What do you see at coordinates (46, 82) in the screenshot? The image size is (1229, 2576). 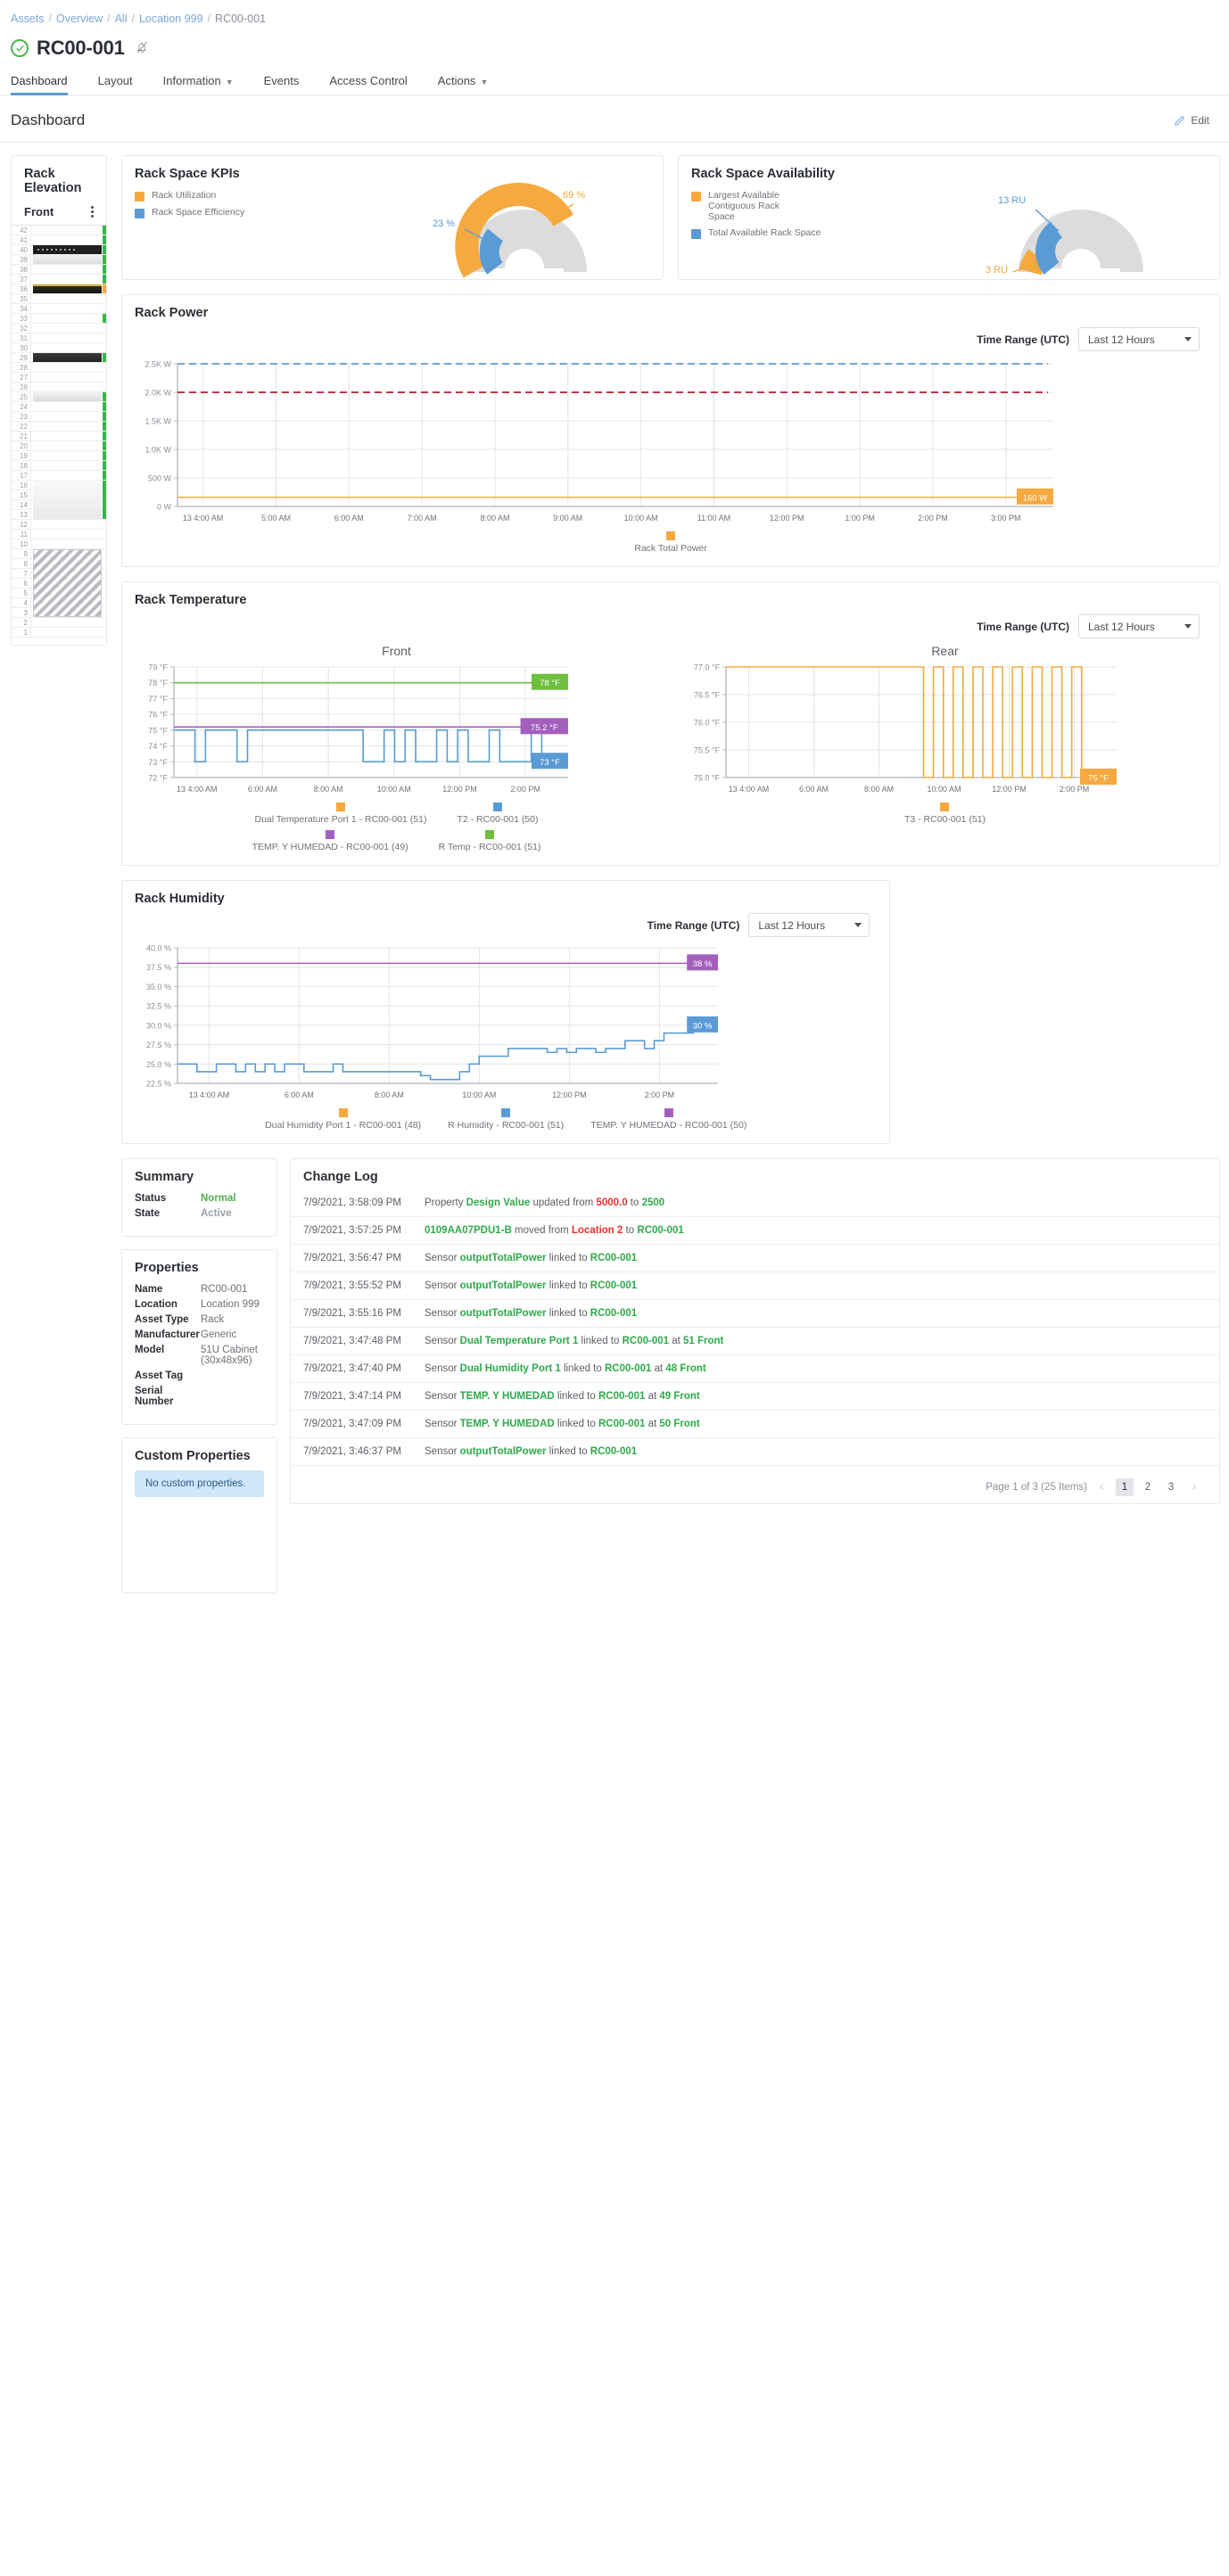 I see `tab-dashboard: Dashboard` at bounding box center [46, 82].